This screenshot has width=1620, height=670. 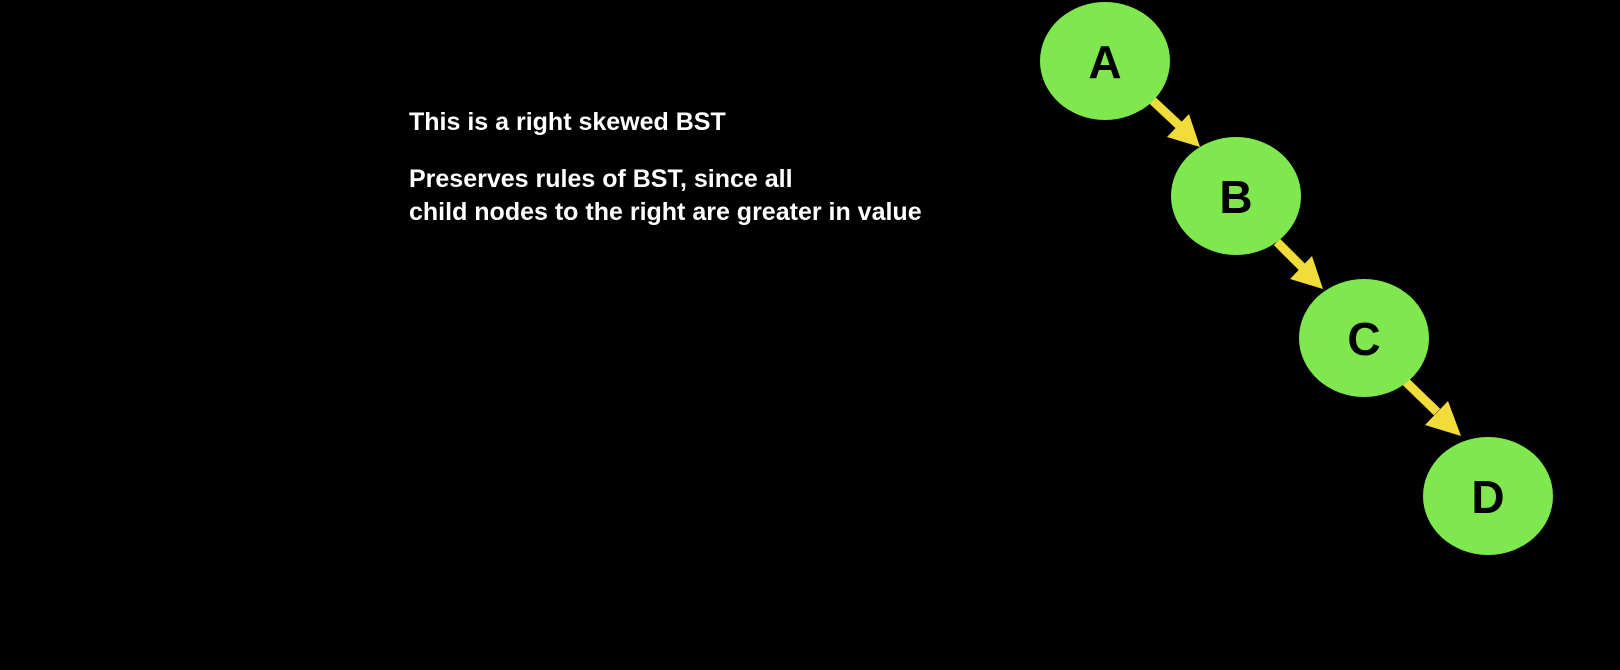 I want to click on edge-a-to-b, so click(x=1174, y=121).